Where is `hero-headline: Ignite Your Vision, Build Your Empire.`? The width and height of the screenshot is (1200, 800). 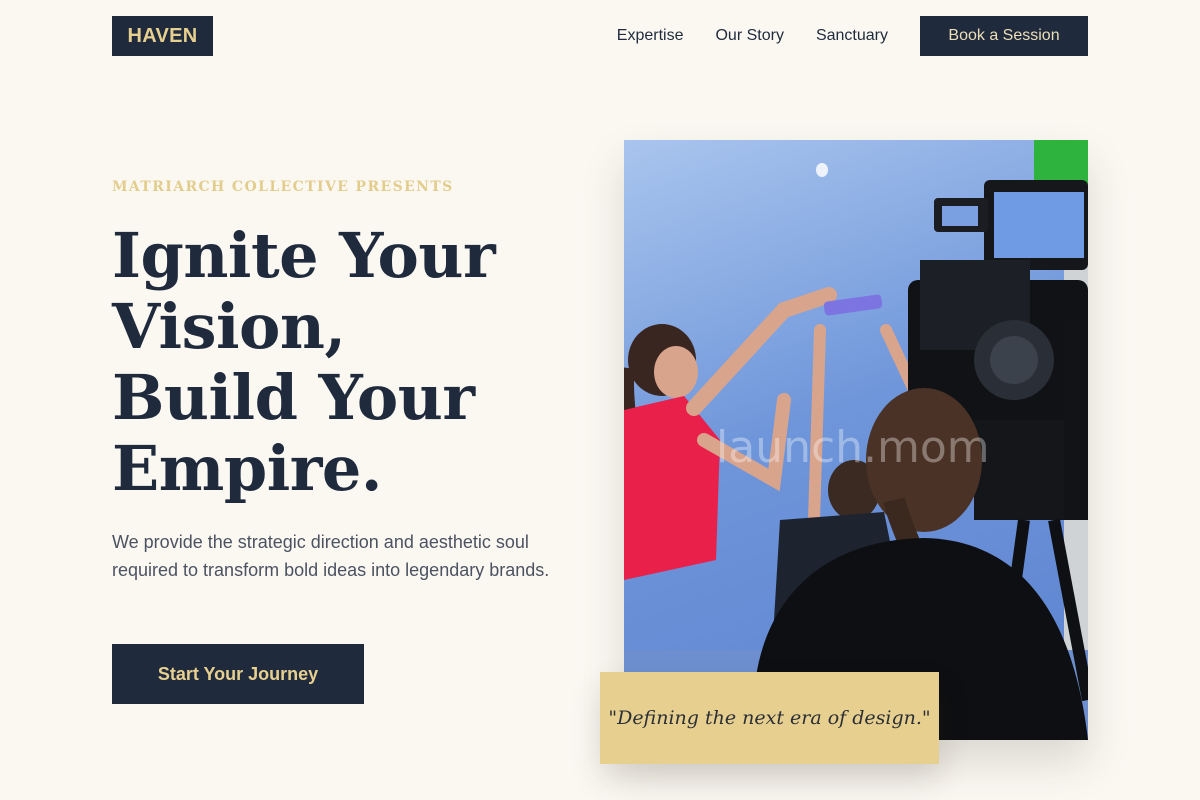
hero-headline: Ignite Your Vision, Build Your Empire. is located at coordinates (347, 362).